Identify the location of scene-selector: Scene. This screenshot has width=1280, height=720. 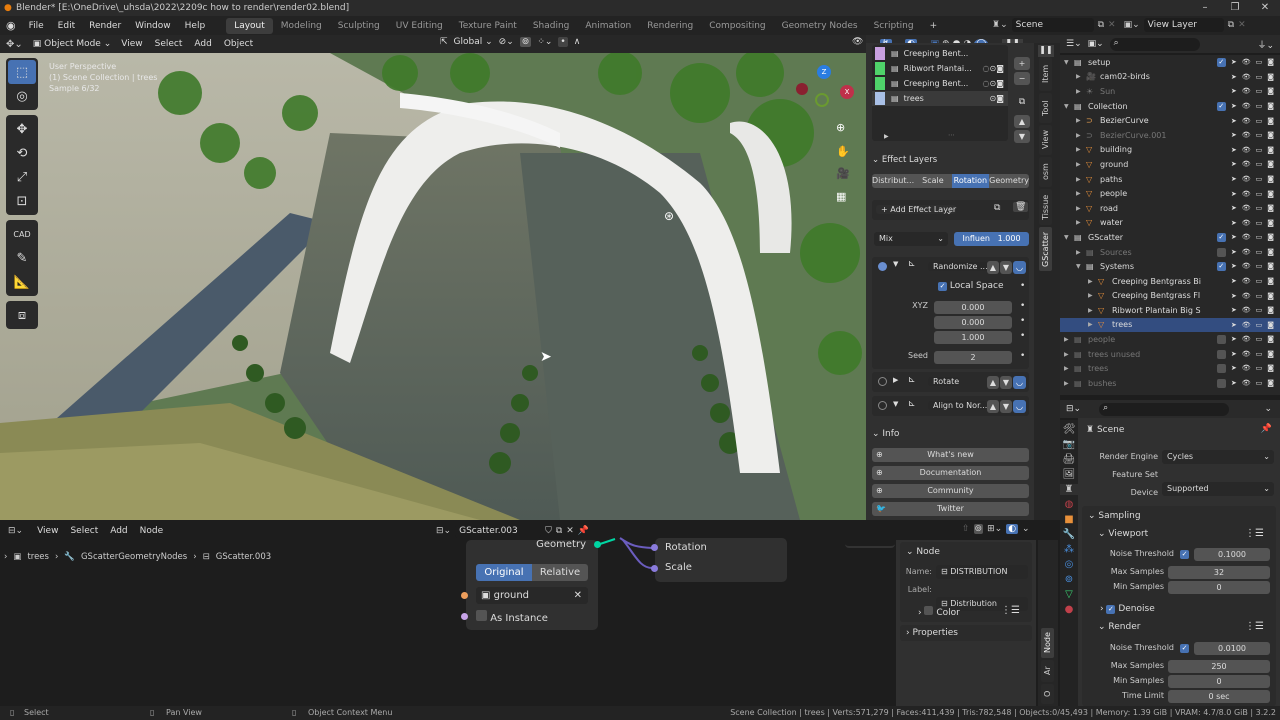
(1052, 25).